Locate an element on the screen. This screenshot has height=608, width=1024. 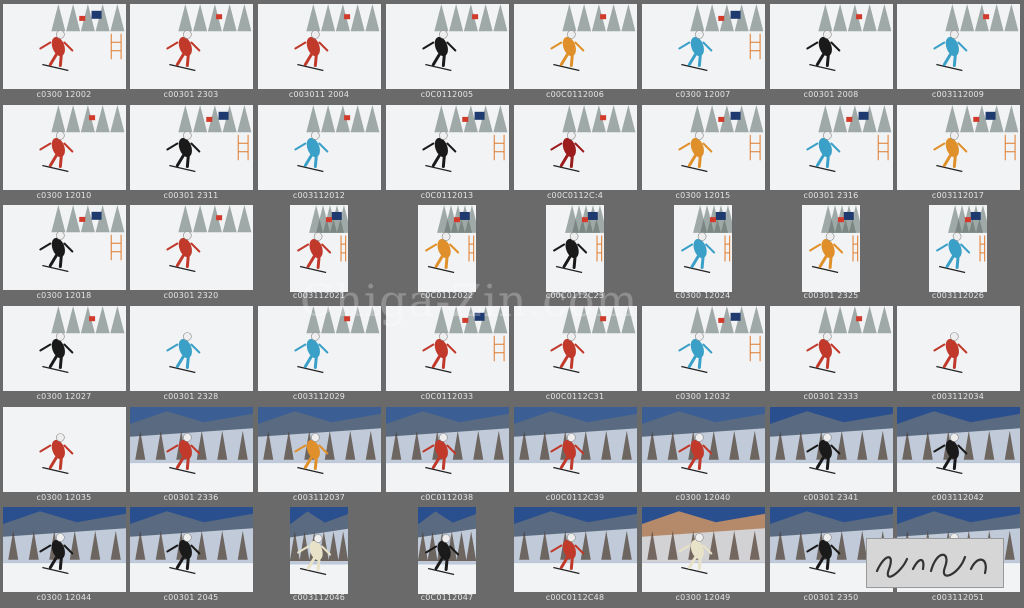
thumbnail-cell: c00301 2325 is located at coordinates (831, 251).